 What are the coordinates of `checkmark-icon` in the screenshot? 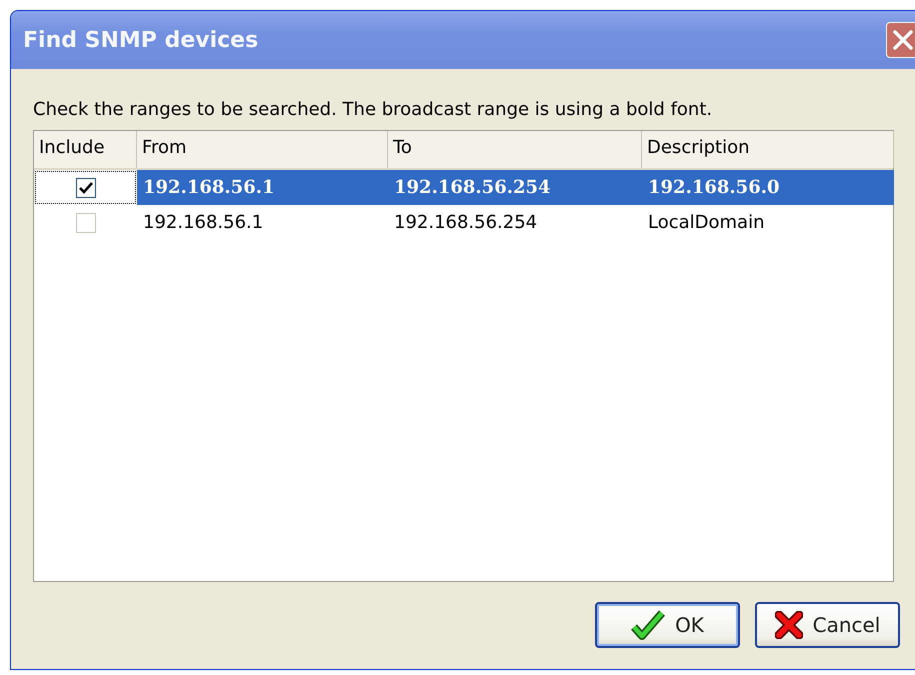 It's located at (648, 625).